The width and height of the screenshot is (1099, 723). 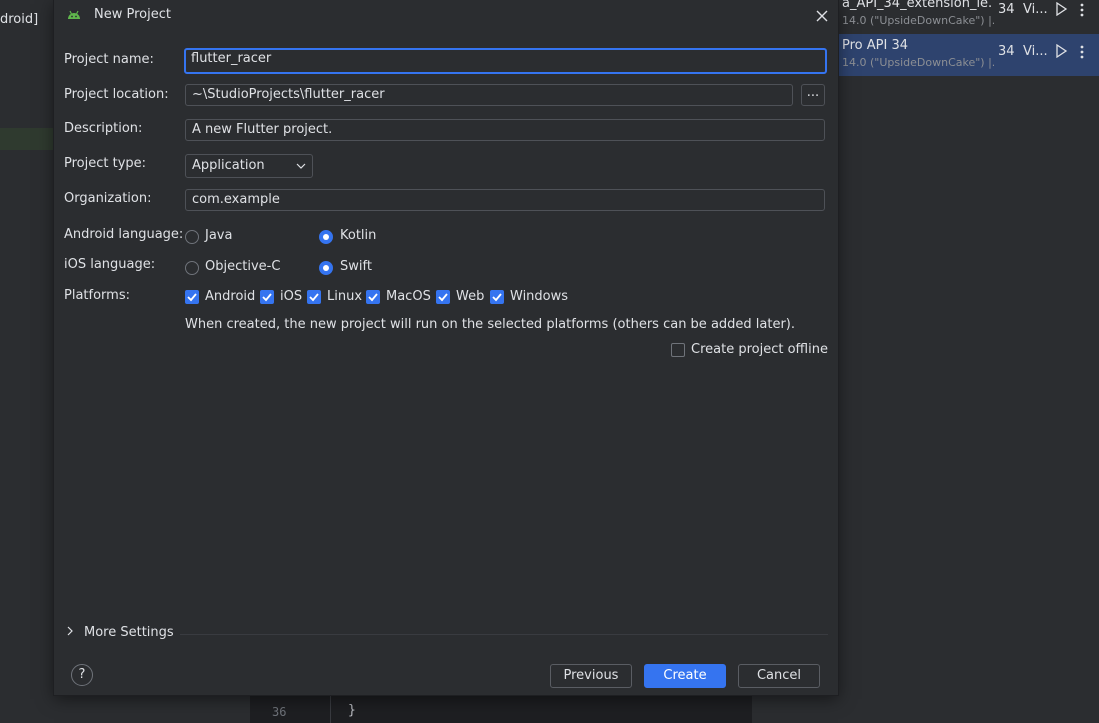 I want to click on project-view-title: droid], so click(x=19, y=19).